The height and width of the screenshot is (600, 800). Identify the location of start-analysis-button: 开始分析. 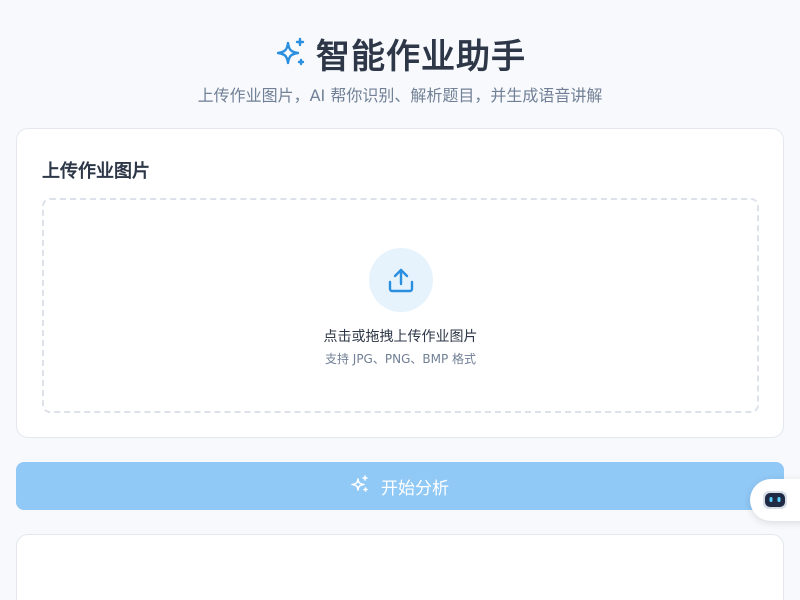
(400, 486).